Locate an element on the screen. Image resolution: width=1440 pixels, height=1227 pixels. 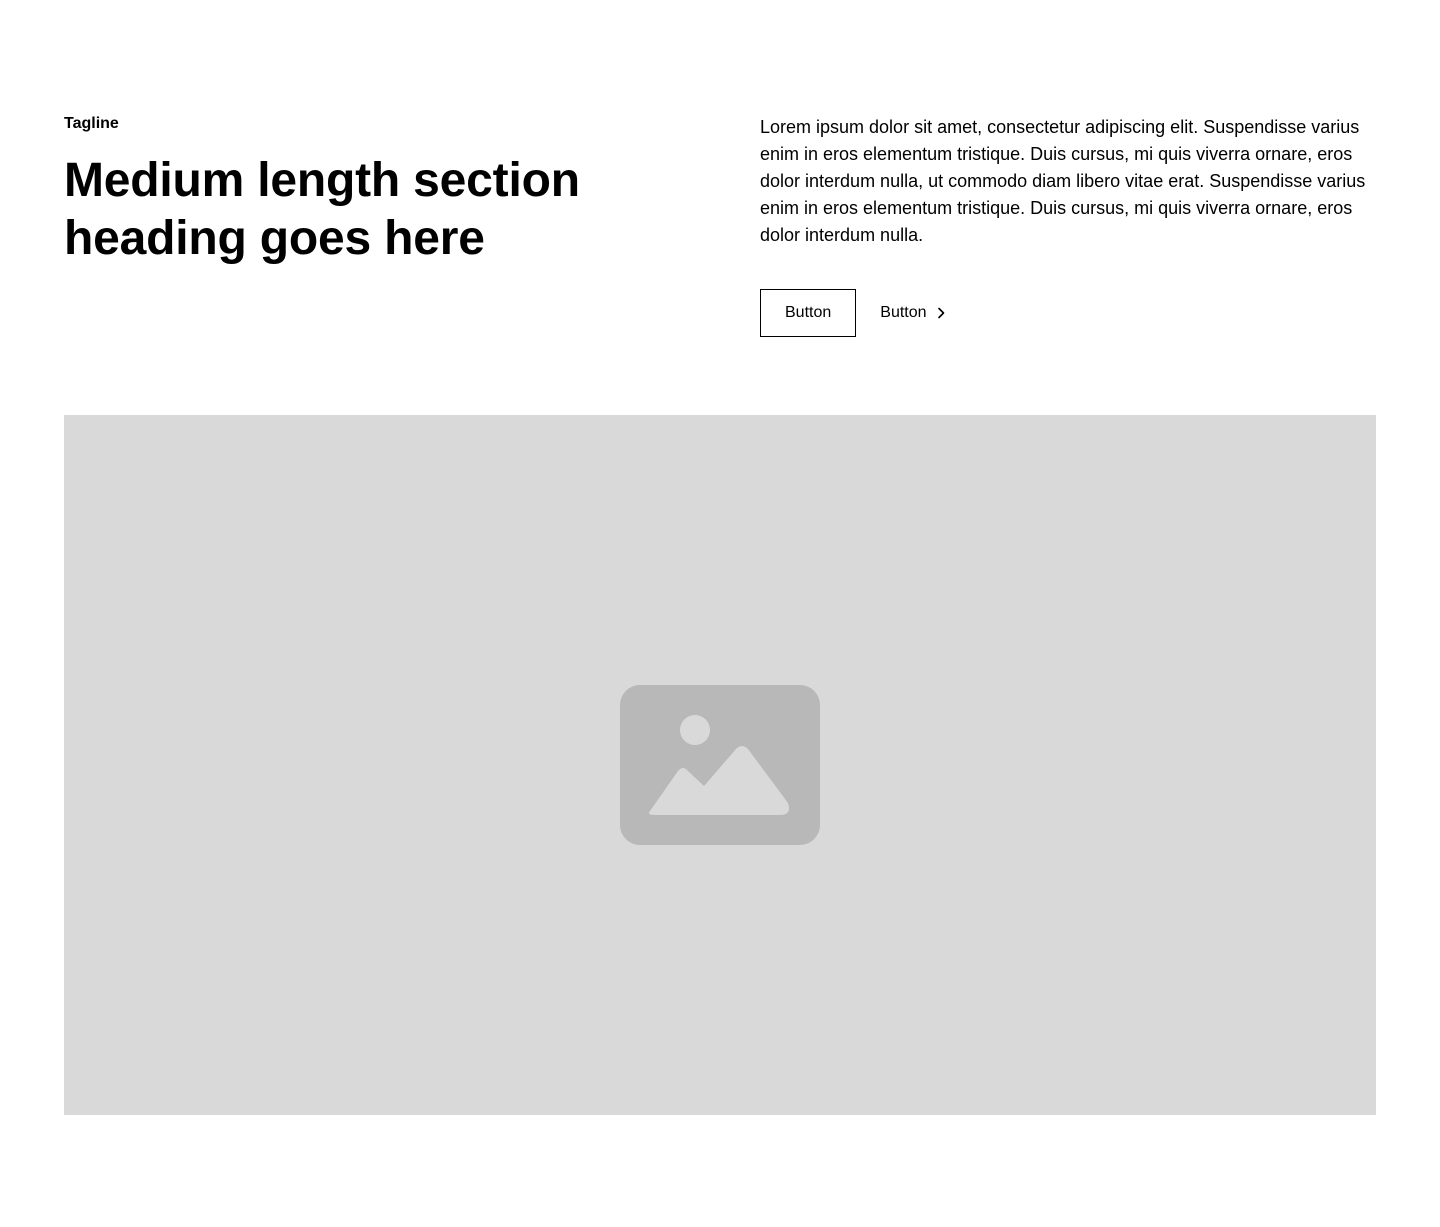
outline-button: Button is located at coordinates (808, 313).